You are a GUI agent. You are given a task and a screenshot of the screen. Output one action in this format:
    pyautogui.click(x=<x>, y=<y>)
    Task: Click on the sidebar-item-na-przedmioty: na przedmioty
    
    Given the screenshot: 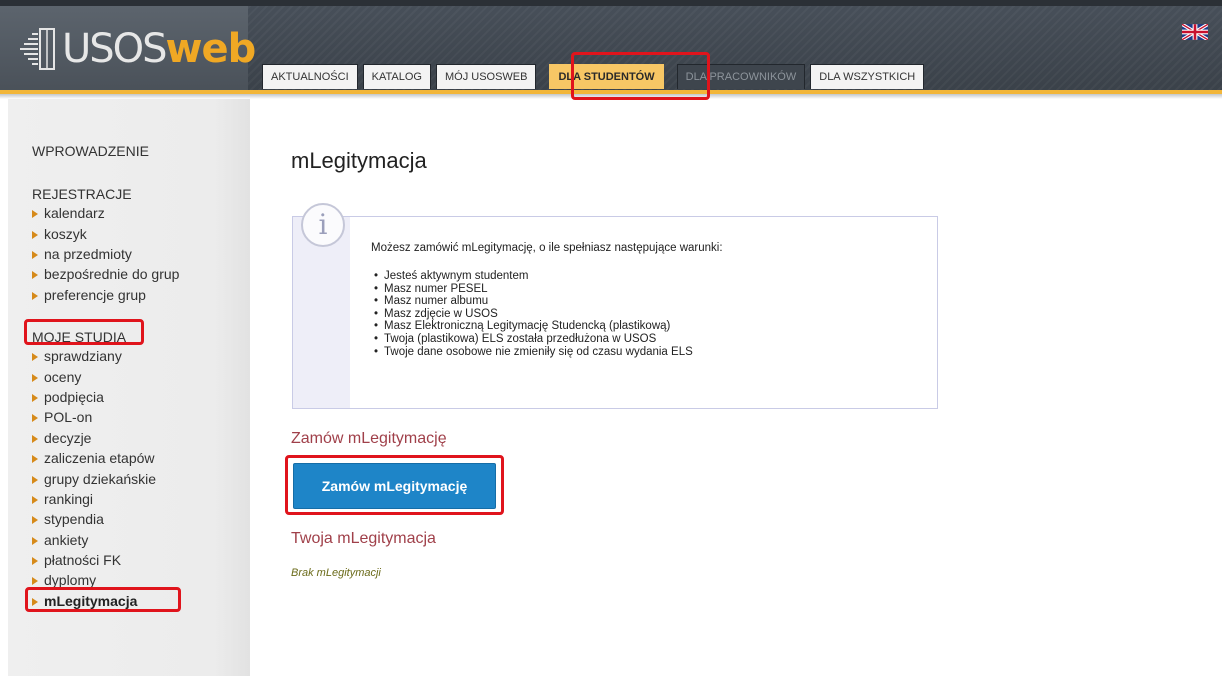 What is the action you would take?
    pyautogui.click(x=105, y=254)
    